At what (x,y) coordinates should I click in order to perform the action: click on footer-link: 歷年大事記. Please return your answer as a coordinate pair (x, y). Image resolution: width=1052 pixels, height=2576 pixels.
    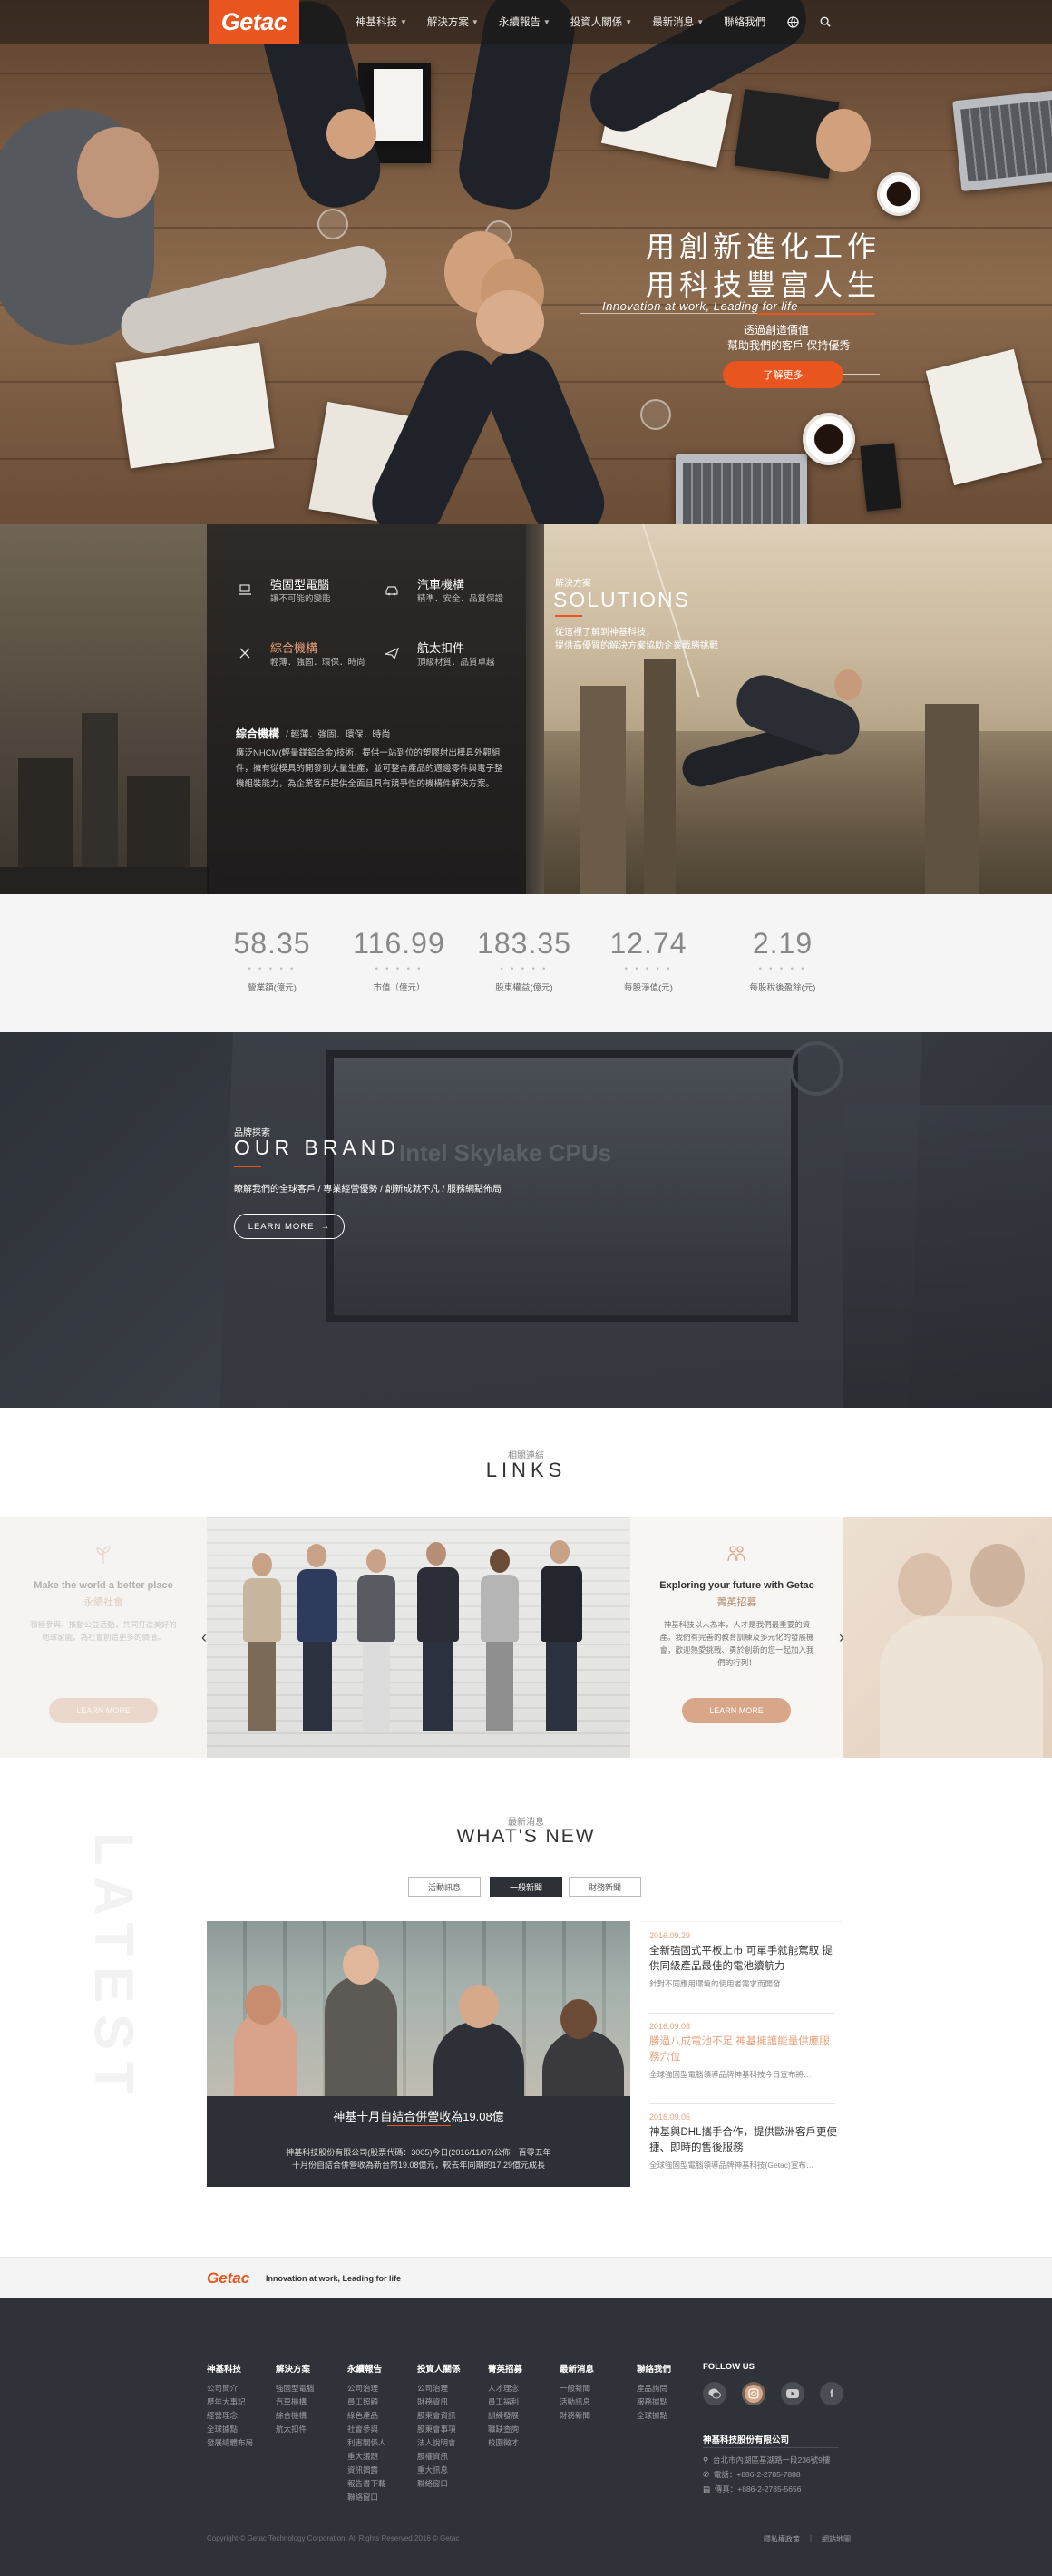
    Looking at the image, I should click on (230, 2402).